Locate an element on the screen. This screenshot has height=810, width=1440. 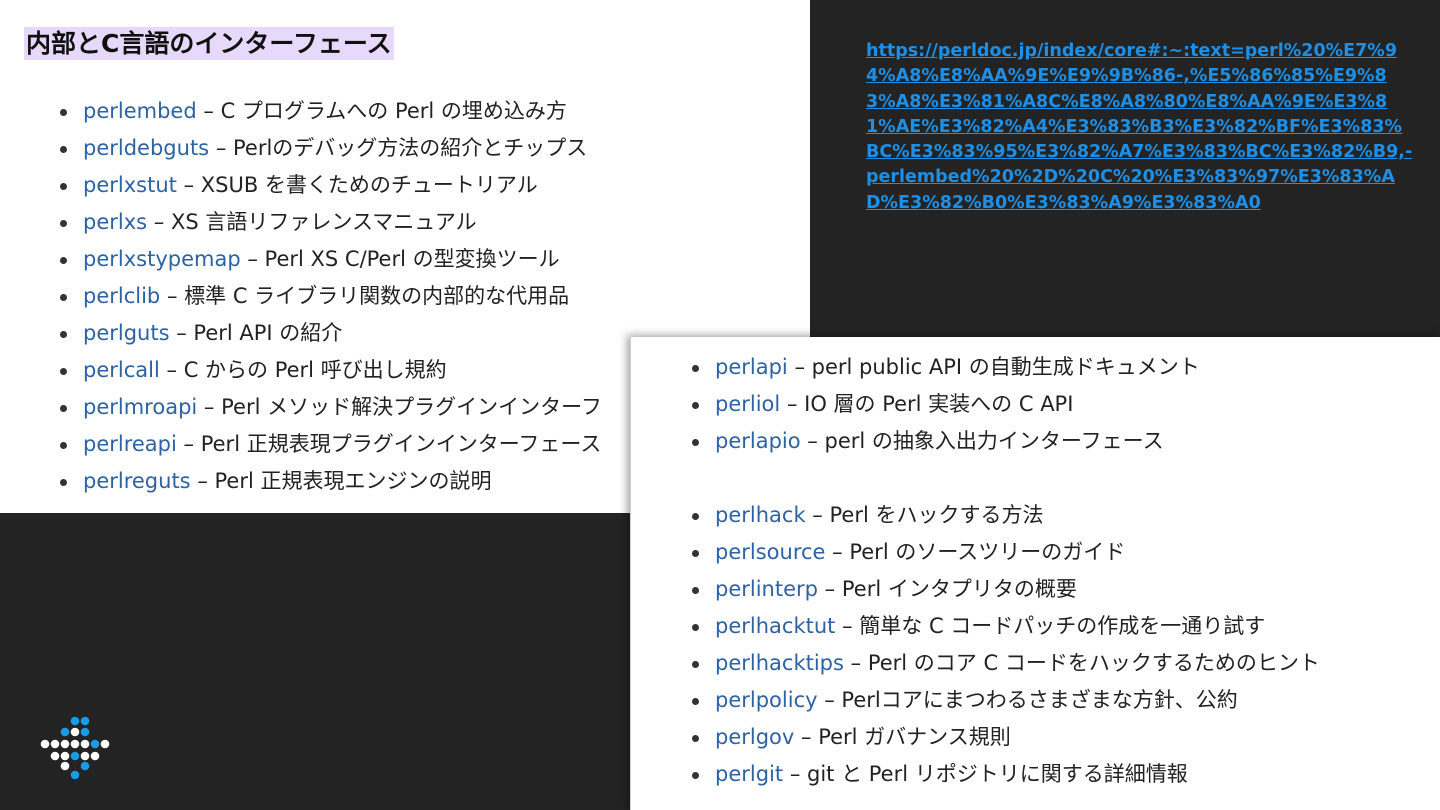
doc-description: C からの Perl 呼び出し規約 is located at coordinates (315, 370).